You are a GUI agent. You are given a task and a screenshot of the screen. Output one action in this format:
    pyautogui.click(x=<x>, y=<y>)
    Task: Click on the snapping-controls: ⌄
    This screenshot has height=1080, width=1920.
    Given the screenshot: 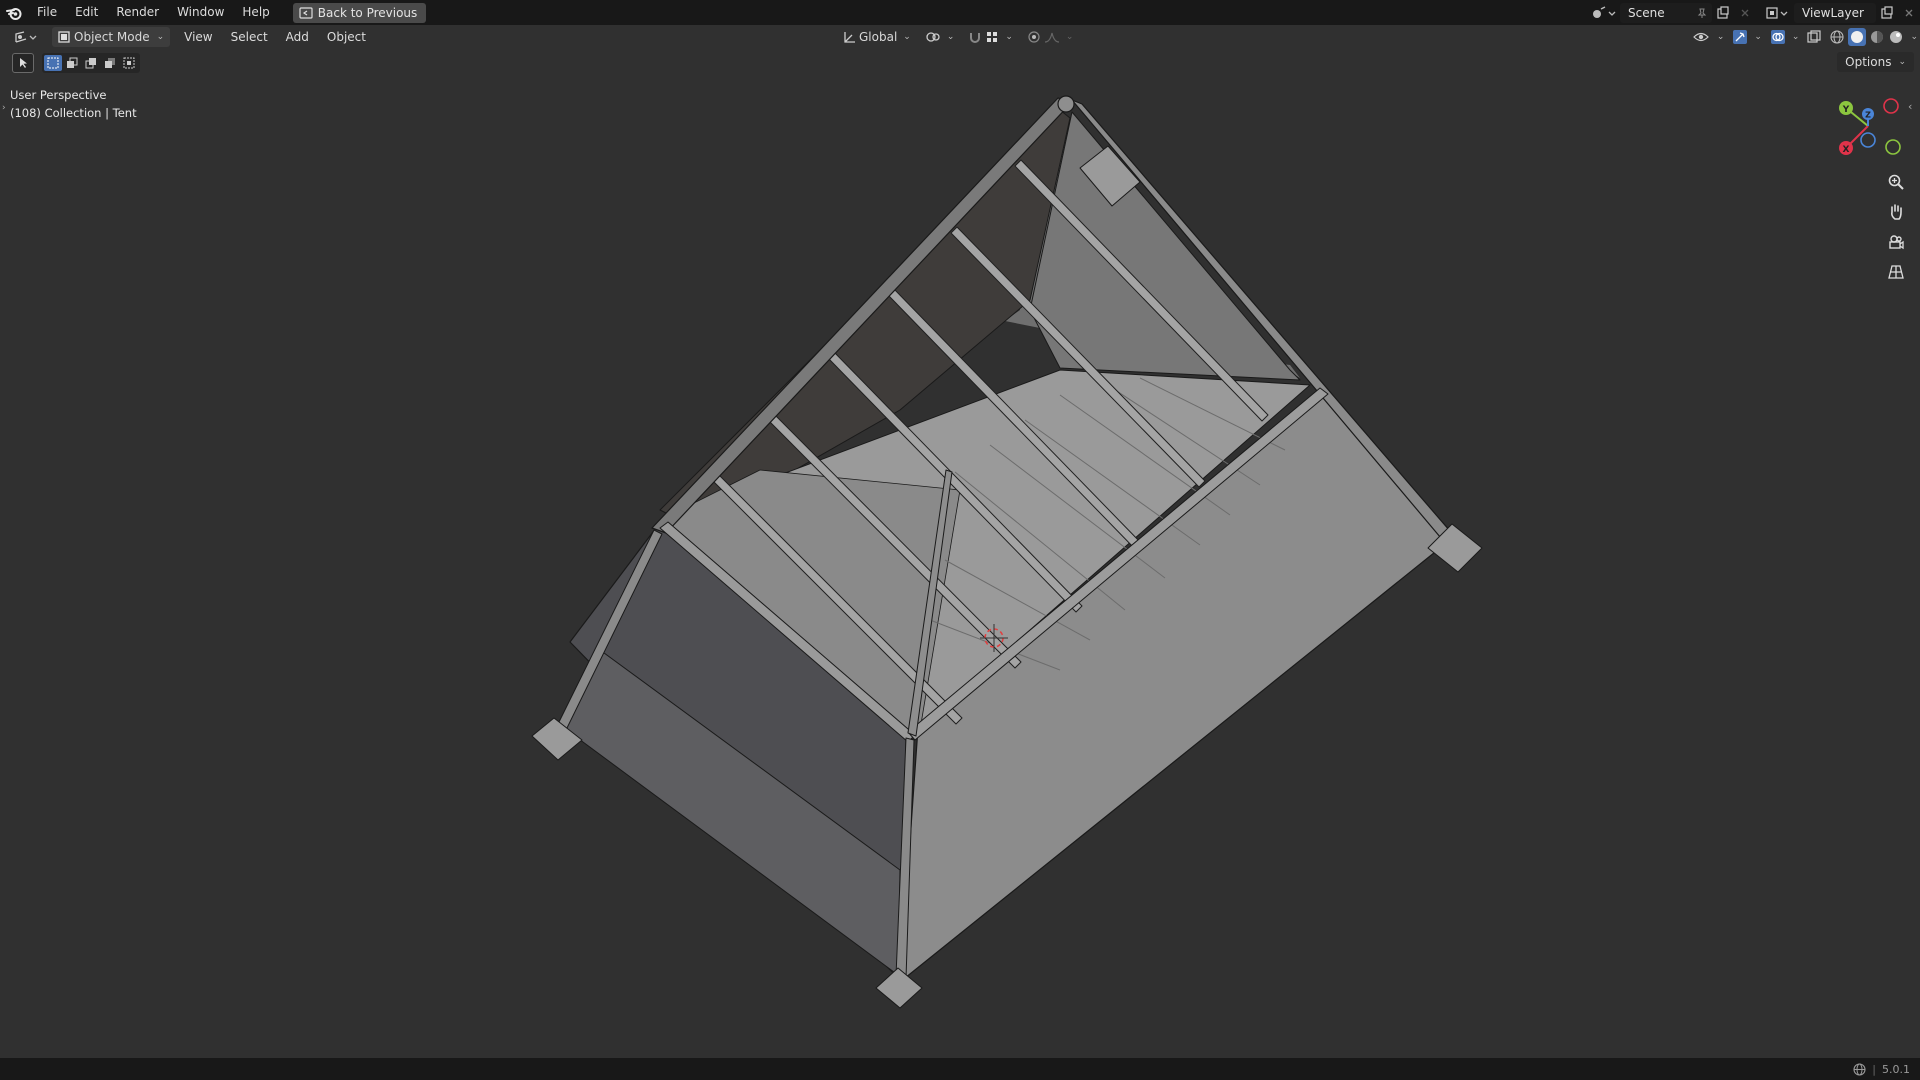 What is the action you would take?
    pyautogui.click(x=990, y=37)
    